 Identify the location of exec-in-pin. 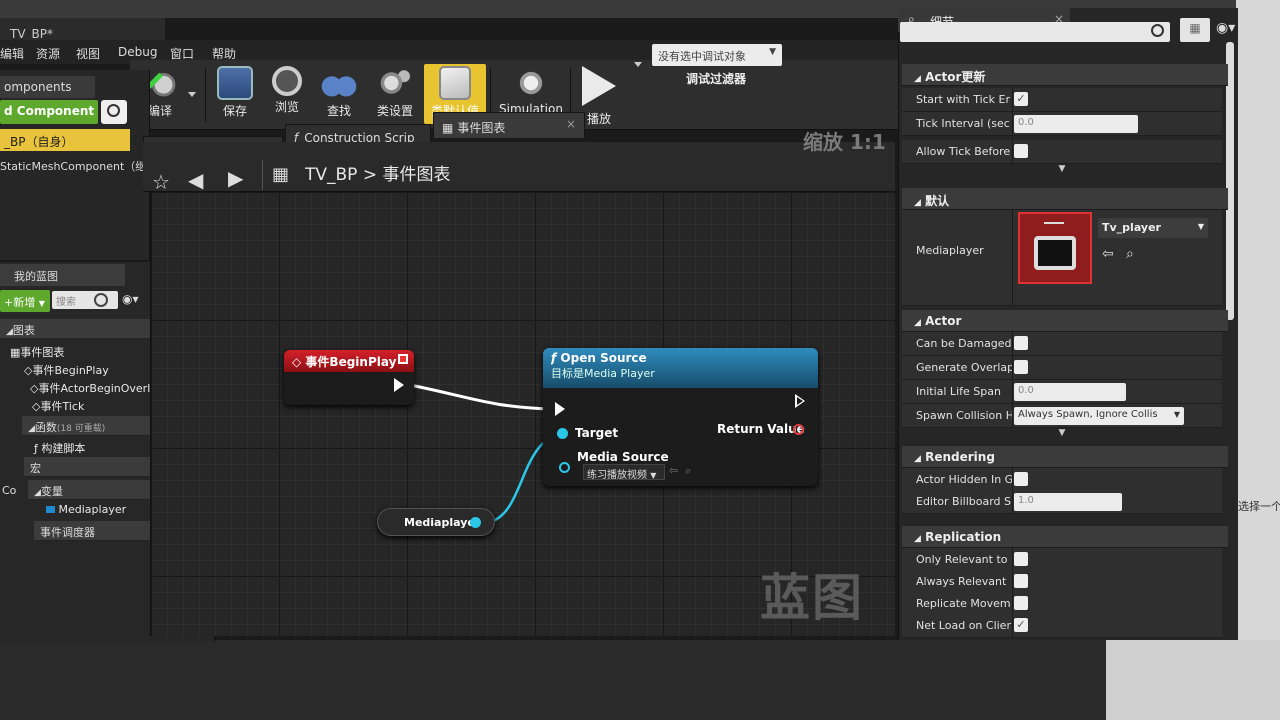
(560, 409).